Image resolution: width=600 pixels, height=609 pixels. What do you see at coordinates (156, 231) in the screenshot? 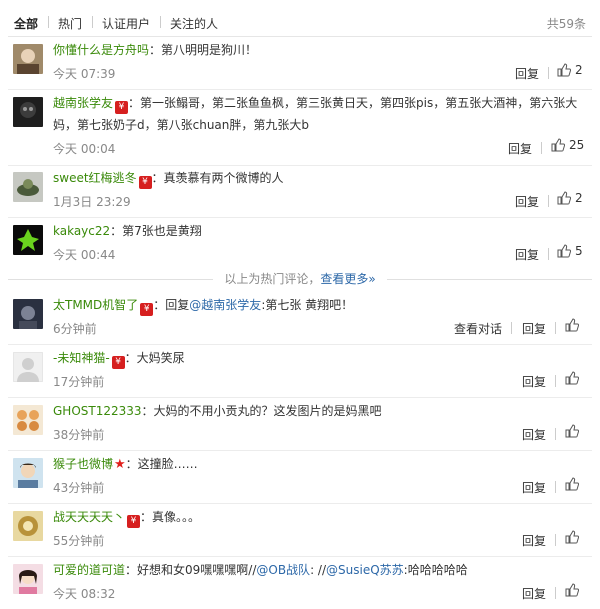
I see `comment-body: ：第7张也是黄翔` at bounding box center [156, 231].